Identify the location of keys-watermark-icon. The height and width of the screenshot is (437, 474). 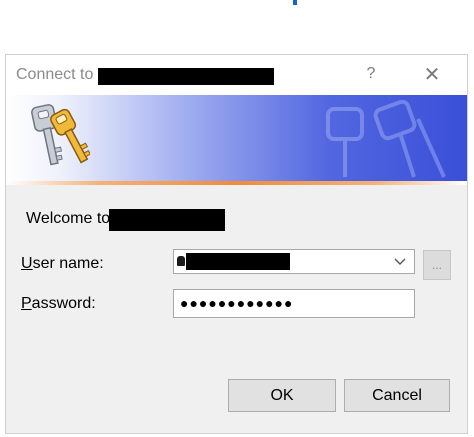
(386, 138).